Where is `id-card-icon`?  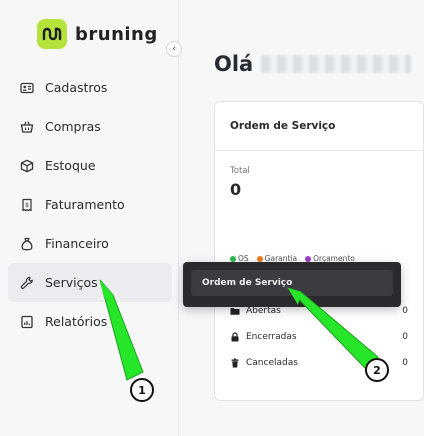 id-card-icon is located at coordinates (27, 88).